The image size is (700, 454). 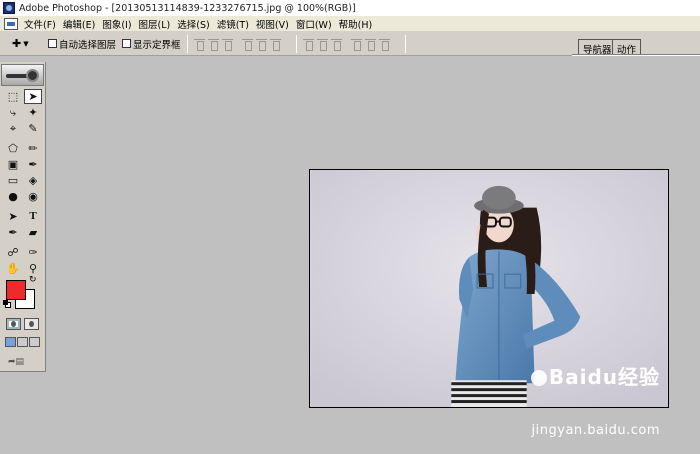 What do you see at coordinates (227, 44) in the screenshot?
I see `align-bottom-icon` at bounding box center [227, 44].